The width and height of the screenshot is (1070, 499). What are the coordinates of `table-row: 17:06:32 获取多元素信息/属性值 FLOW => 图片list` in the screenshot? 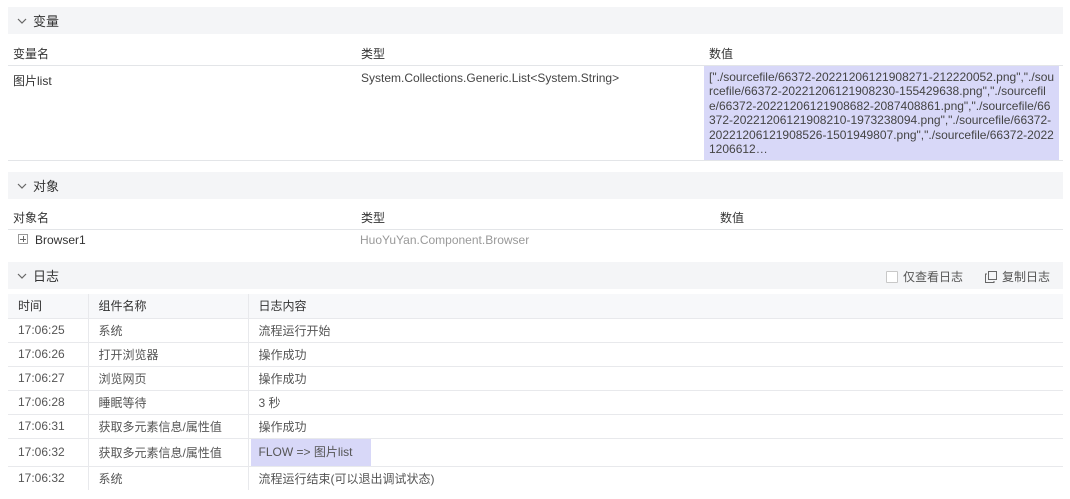 It's located at (535, 452).